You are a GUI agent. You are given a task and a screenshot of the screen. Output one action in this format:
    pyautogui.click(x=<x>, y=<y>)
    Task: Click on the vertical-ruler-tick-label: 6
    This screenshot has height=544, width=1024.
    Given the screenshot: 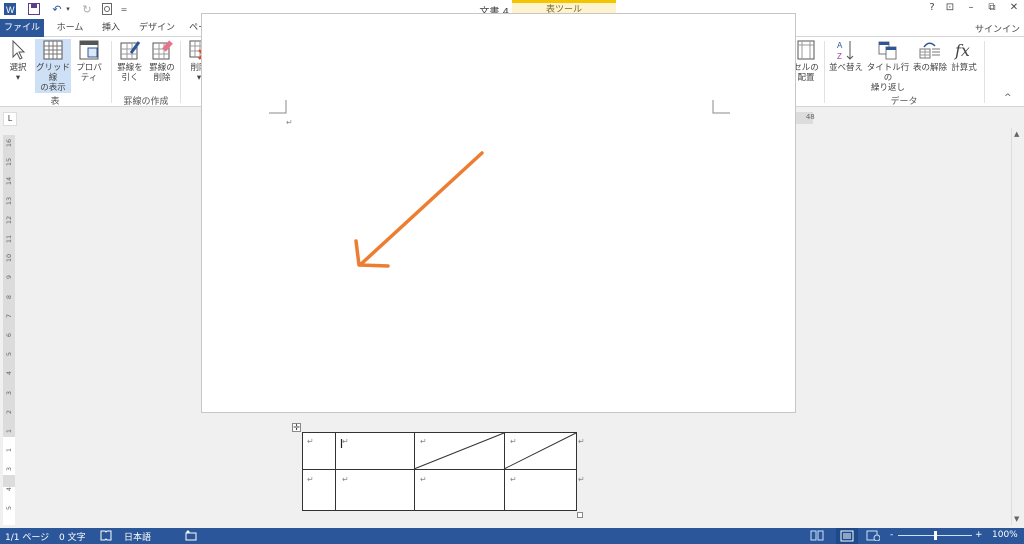 What is the action you would take?
    pyautogui.click(x=9, y=335)
    